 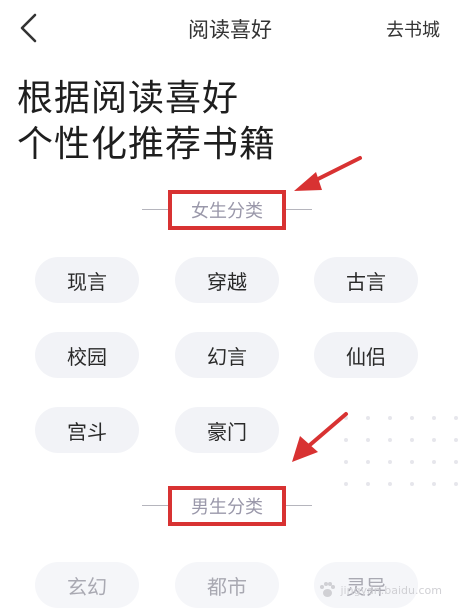 What do you see at coordinates (147, 144) in the screenshot?
I see `headline-line-2: 个性化推荐书籍` at bounding box center [147, 144].